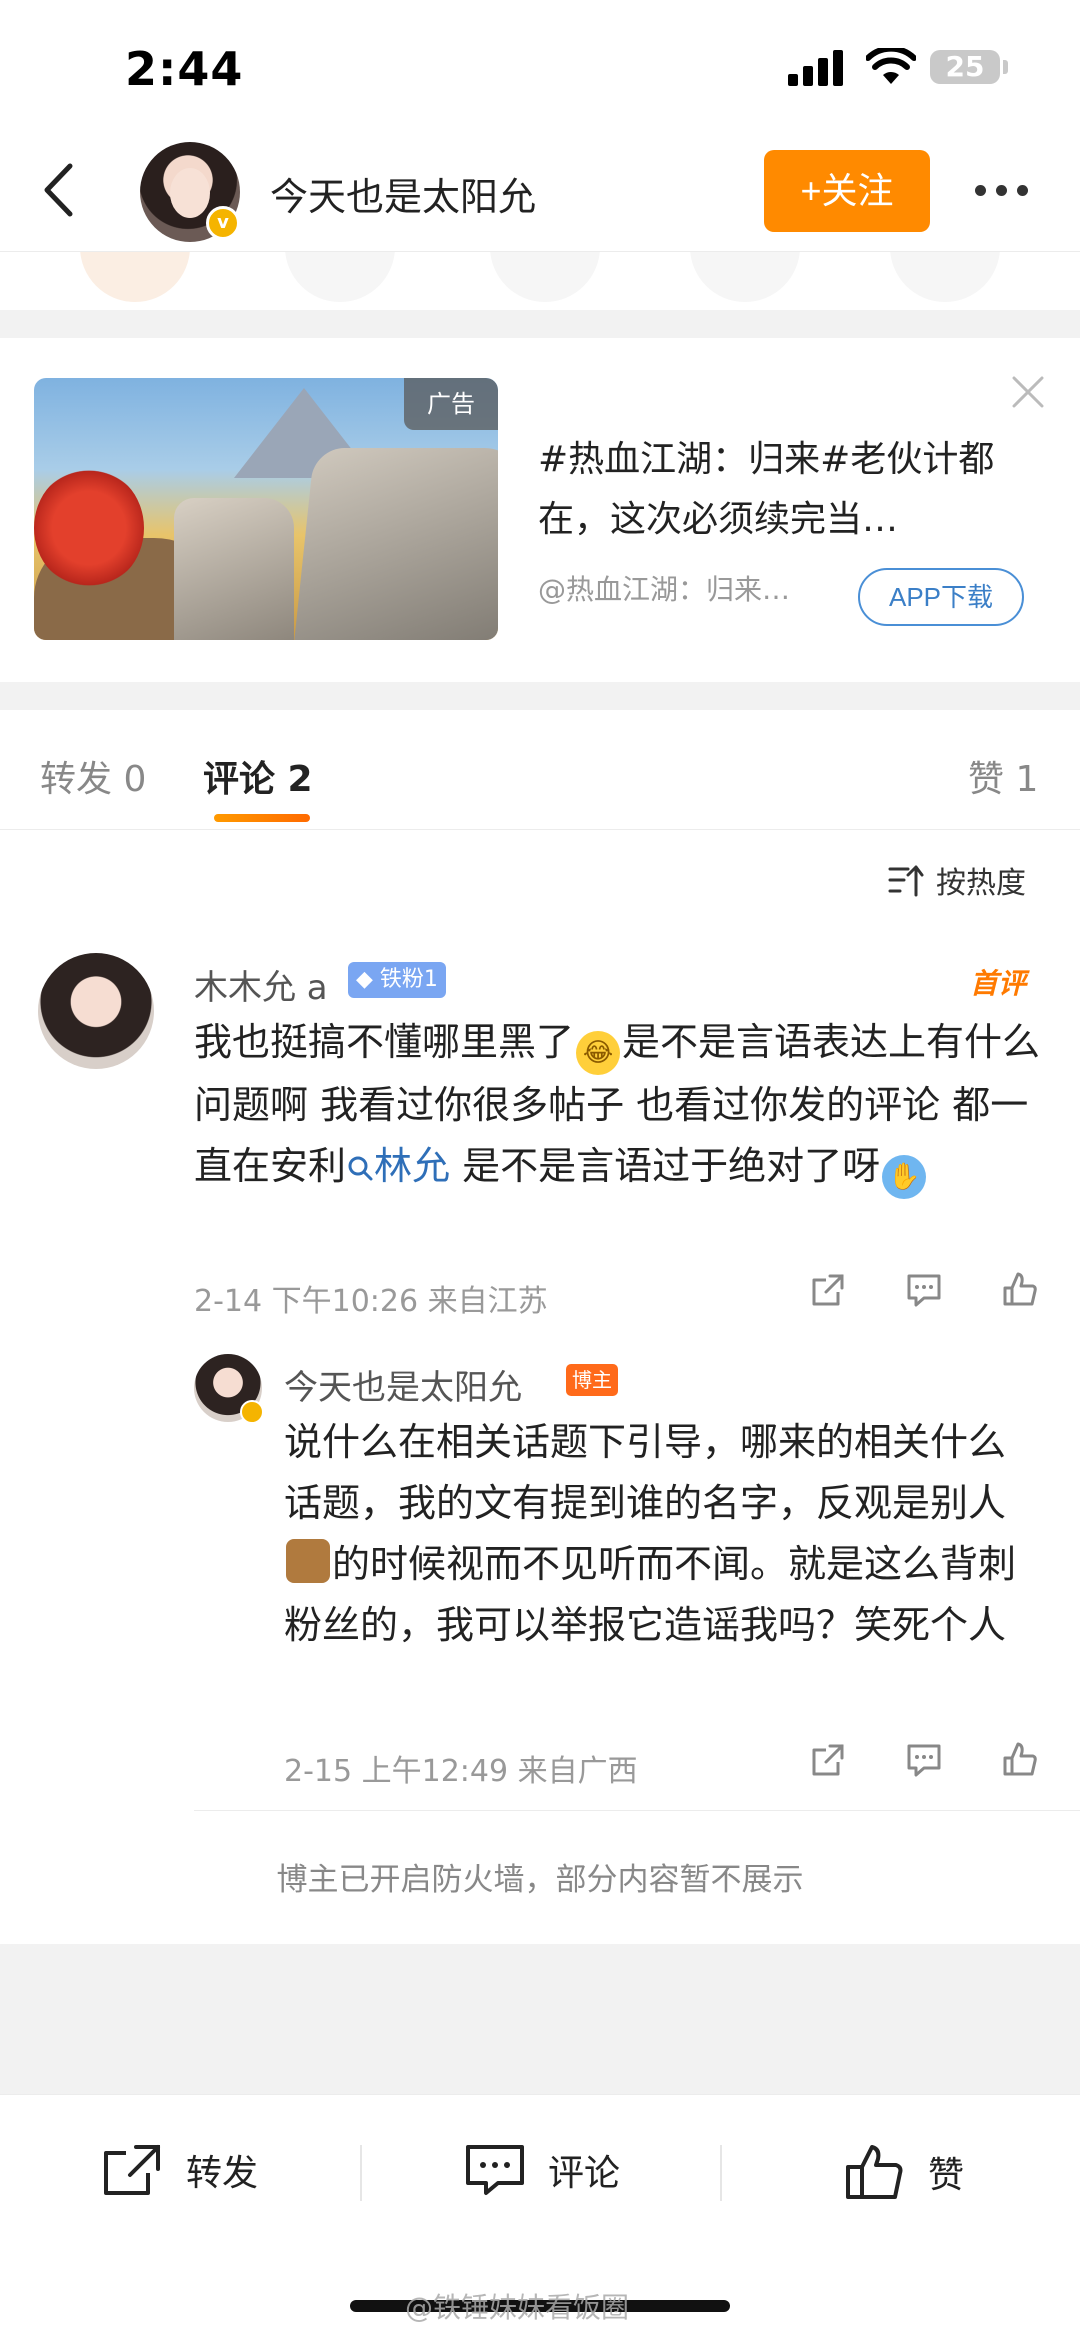 Image resolution: width=1080 pixels, height=2337 pixels. Describe the element at coordinates (540, 2019) in the screenshot. I see `empty-area` at that location.